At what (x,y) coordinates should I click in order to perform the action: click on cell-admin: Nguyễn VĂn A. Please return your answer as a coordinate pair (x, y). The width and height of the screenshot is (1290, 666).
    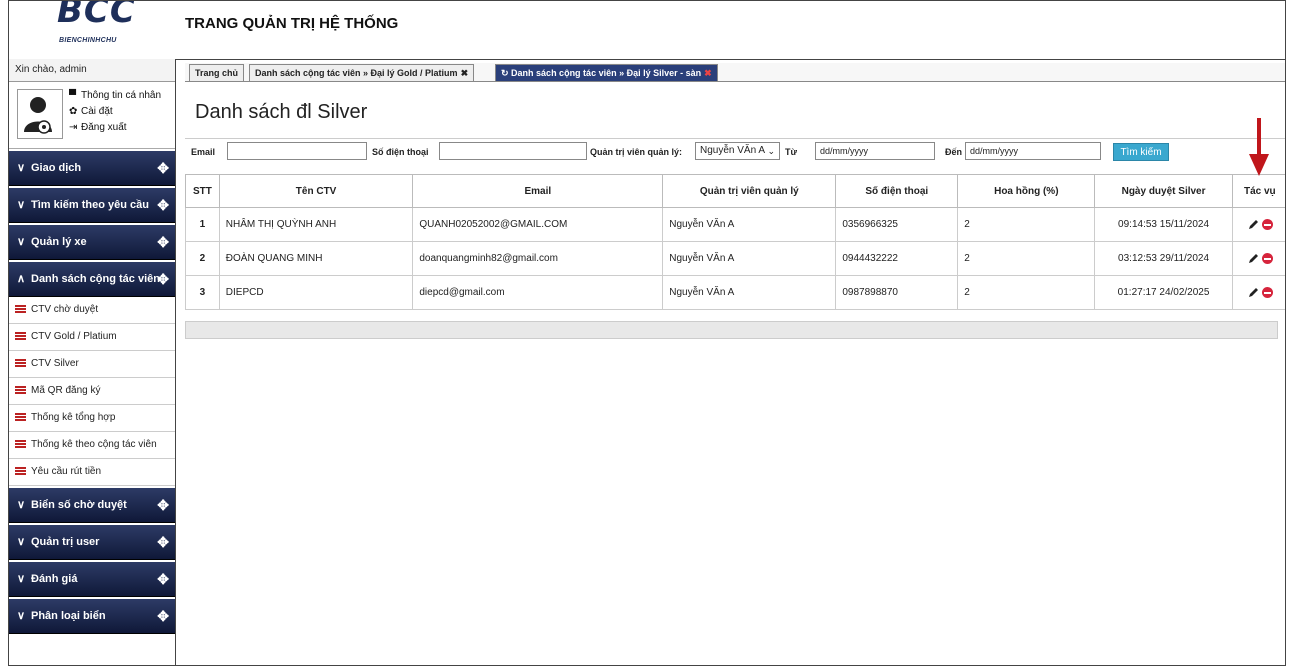
    Looking at the image, I should click on (749, 292).